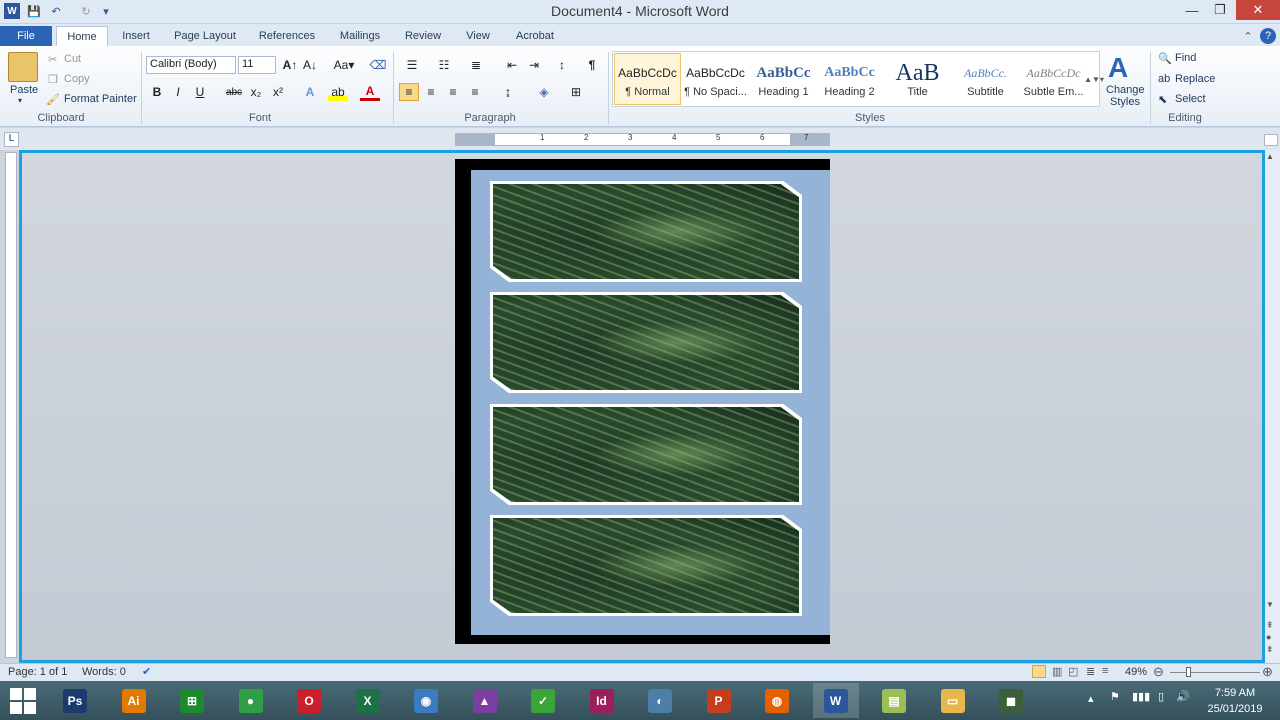 This screenshot has width=1280, height=720. Describe the element at coordinates (1220, 10) in the screenshot. I see `restore-button: ❐` at that location.